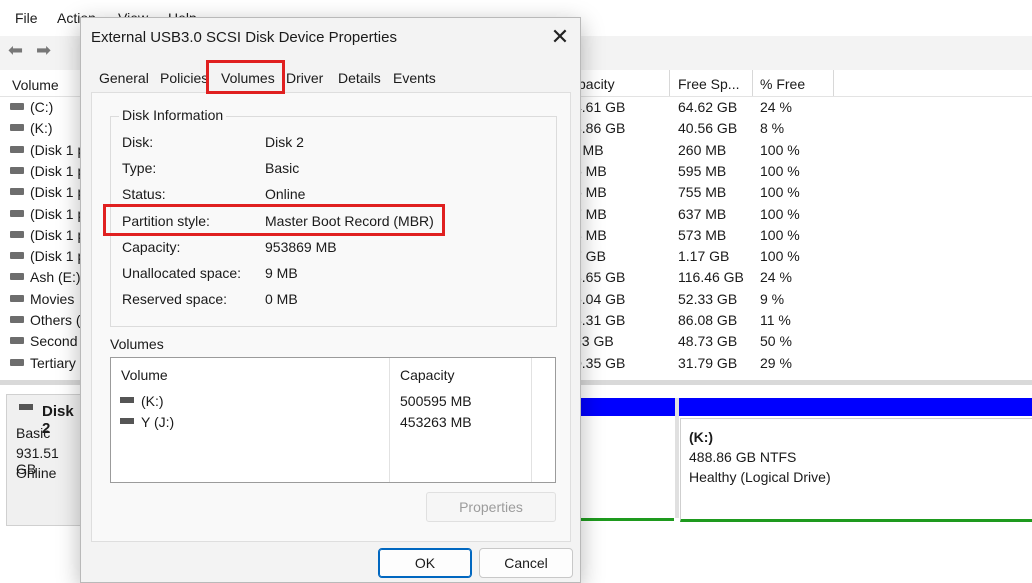 The image size is (1032, 583). Describe the element at coordinates (776, 362) in the screenshot. I see `row-percent-free: 29 %` at that location.